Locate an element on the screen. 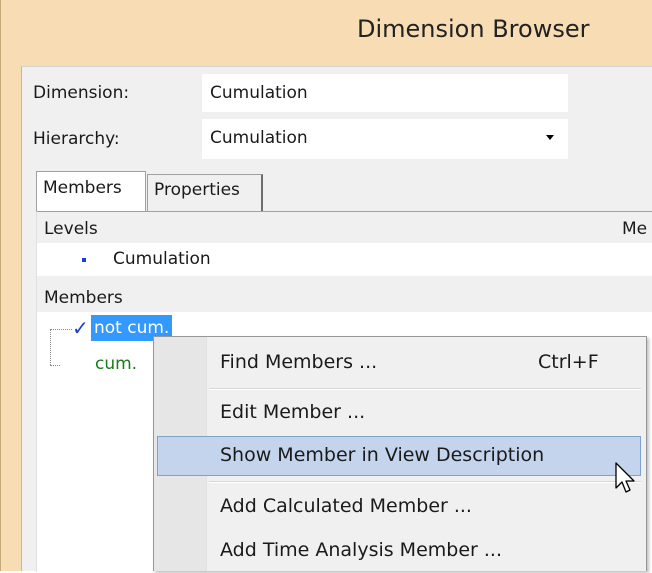 The image size is (652, 573). menu-item-label: Show Member in View Description is located at coordinates (382, 455).